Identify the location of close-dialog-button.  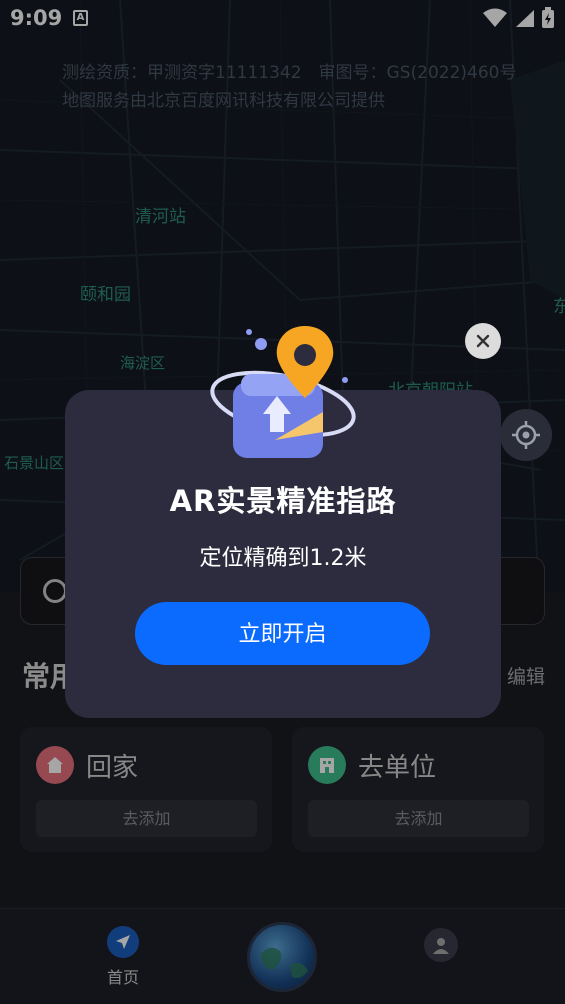
(483, 341).